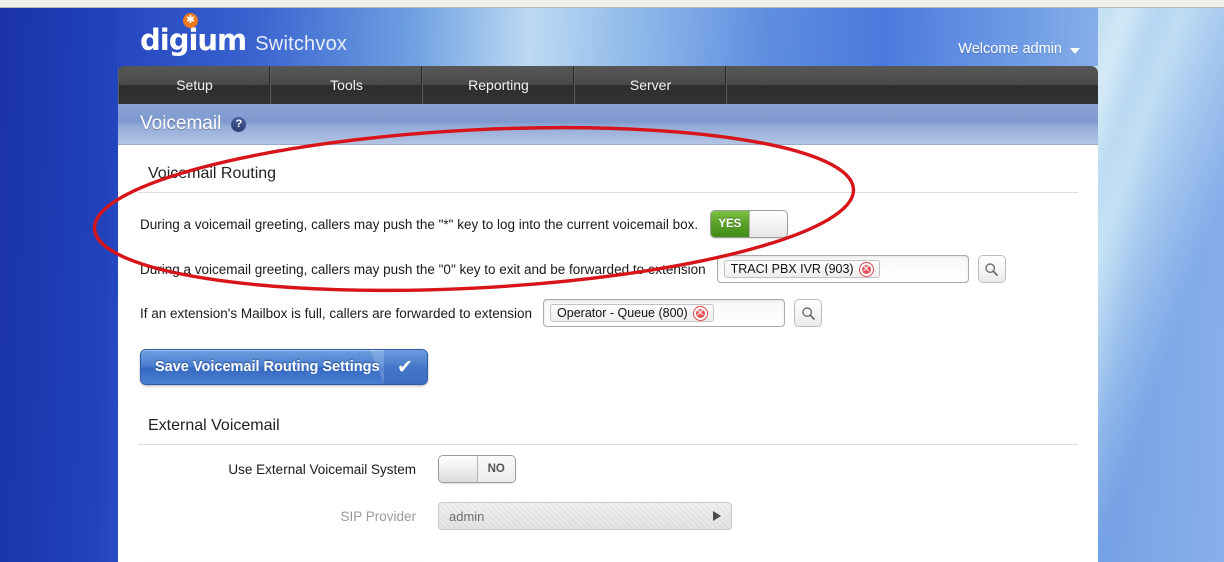 The height and width of the screenshot is (562, 1224). I want to click on star-key-login-toggle: YES, so click(749, 224).